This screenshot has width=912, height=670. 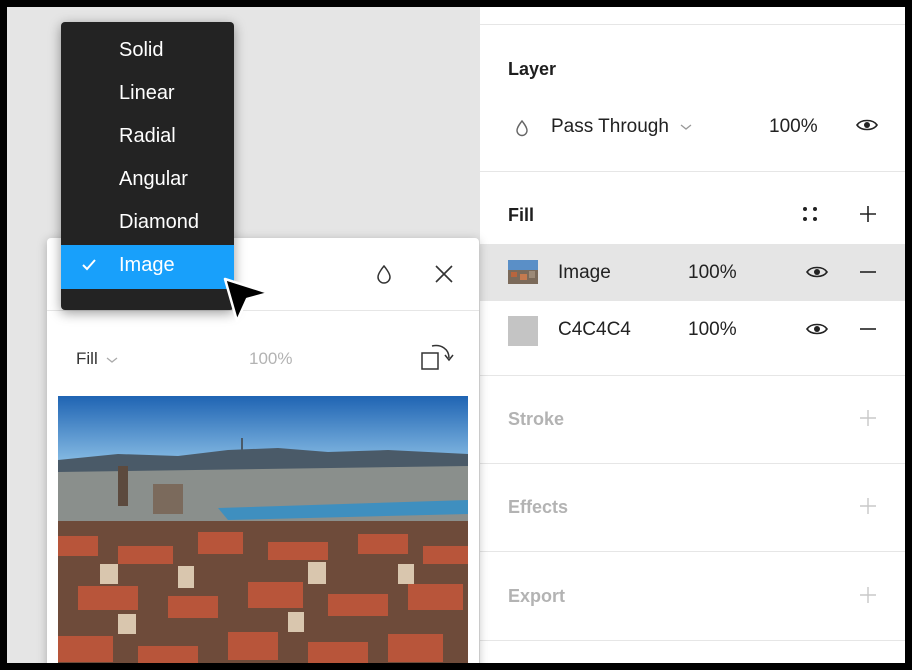 What do you see at coordinates (536, 419) in the screenshot?
I see `stroke-section-title: Stroke` at bounding box center [536, 419].